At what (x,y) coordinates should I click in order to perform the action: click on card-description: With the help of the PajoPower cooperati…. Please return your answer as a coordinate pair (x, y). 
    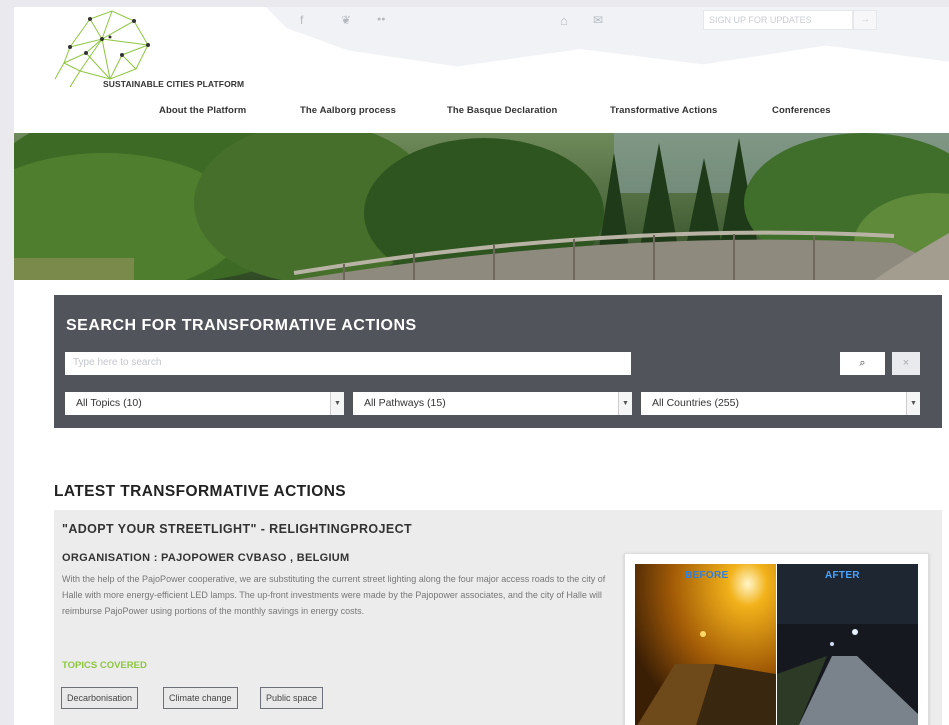
    Looking at the image, I should click on (334, 595).